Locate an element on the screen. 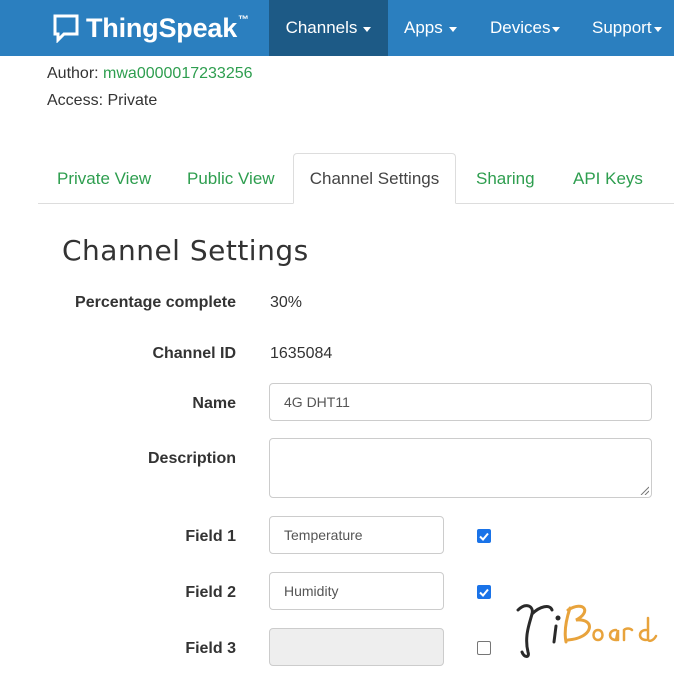 This screenshot has height=678, width=674. author-line: Author: mwa0000017233256 is located at coordinates (150, 74).